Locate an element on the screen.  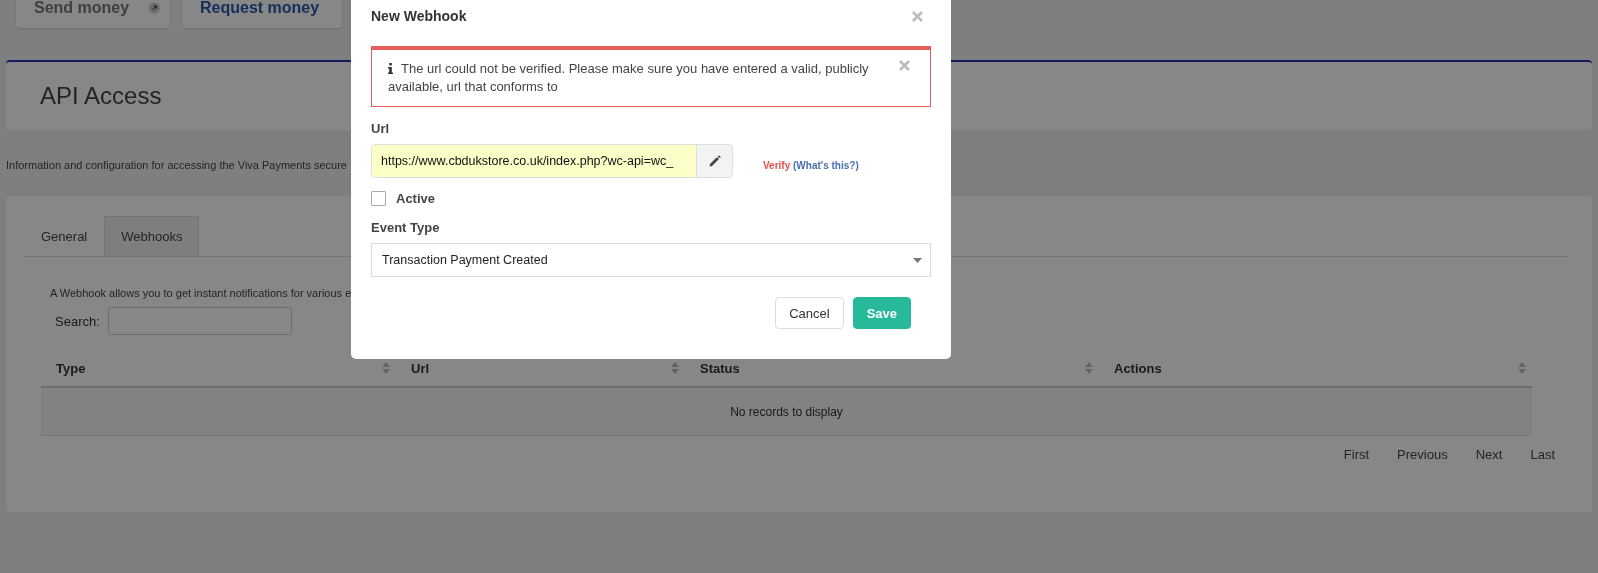
pagination-link: Next is located at coordinates (1489, 454).